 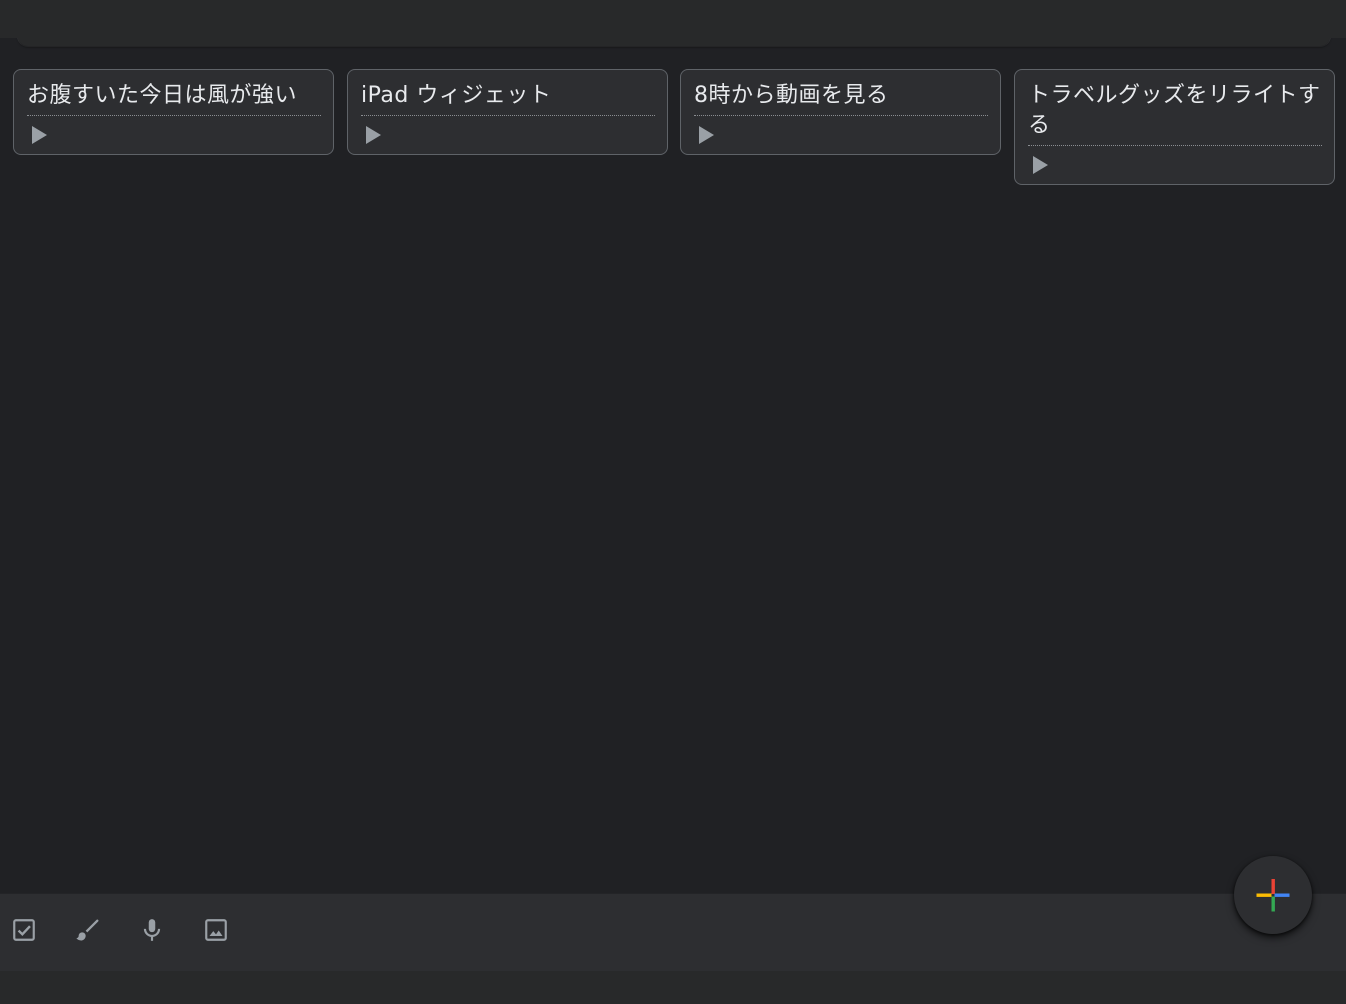 I want to click on new-audio-note-button, so click(x=152, y=930).